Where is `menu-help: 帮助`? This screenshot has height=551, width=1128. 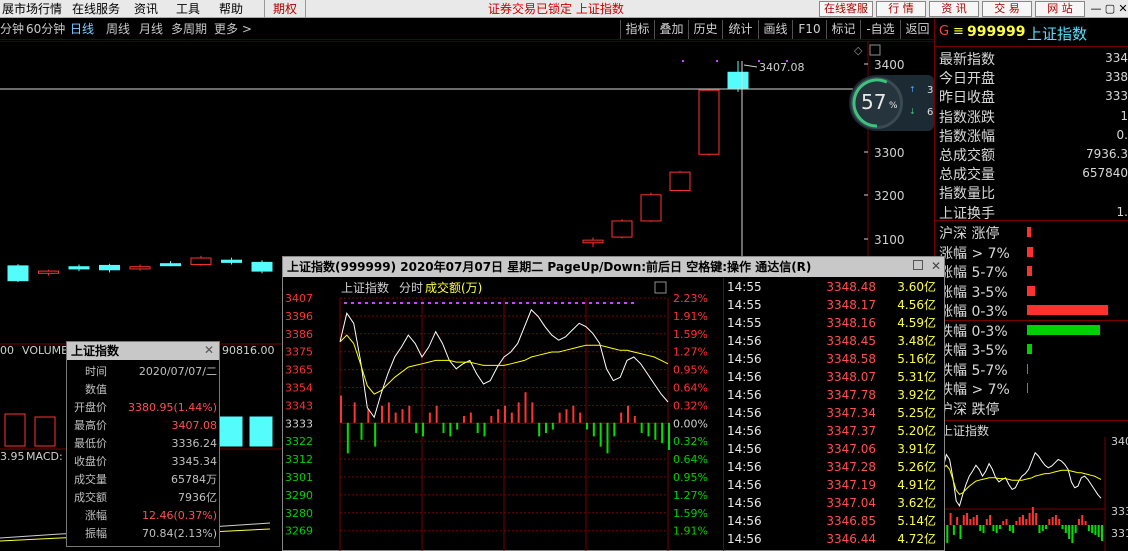
menu-help: 帮助 is located at coordinates (231, 9).